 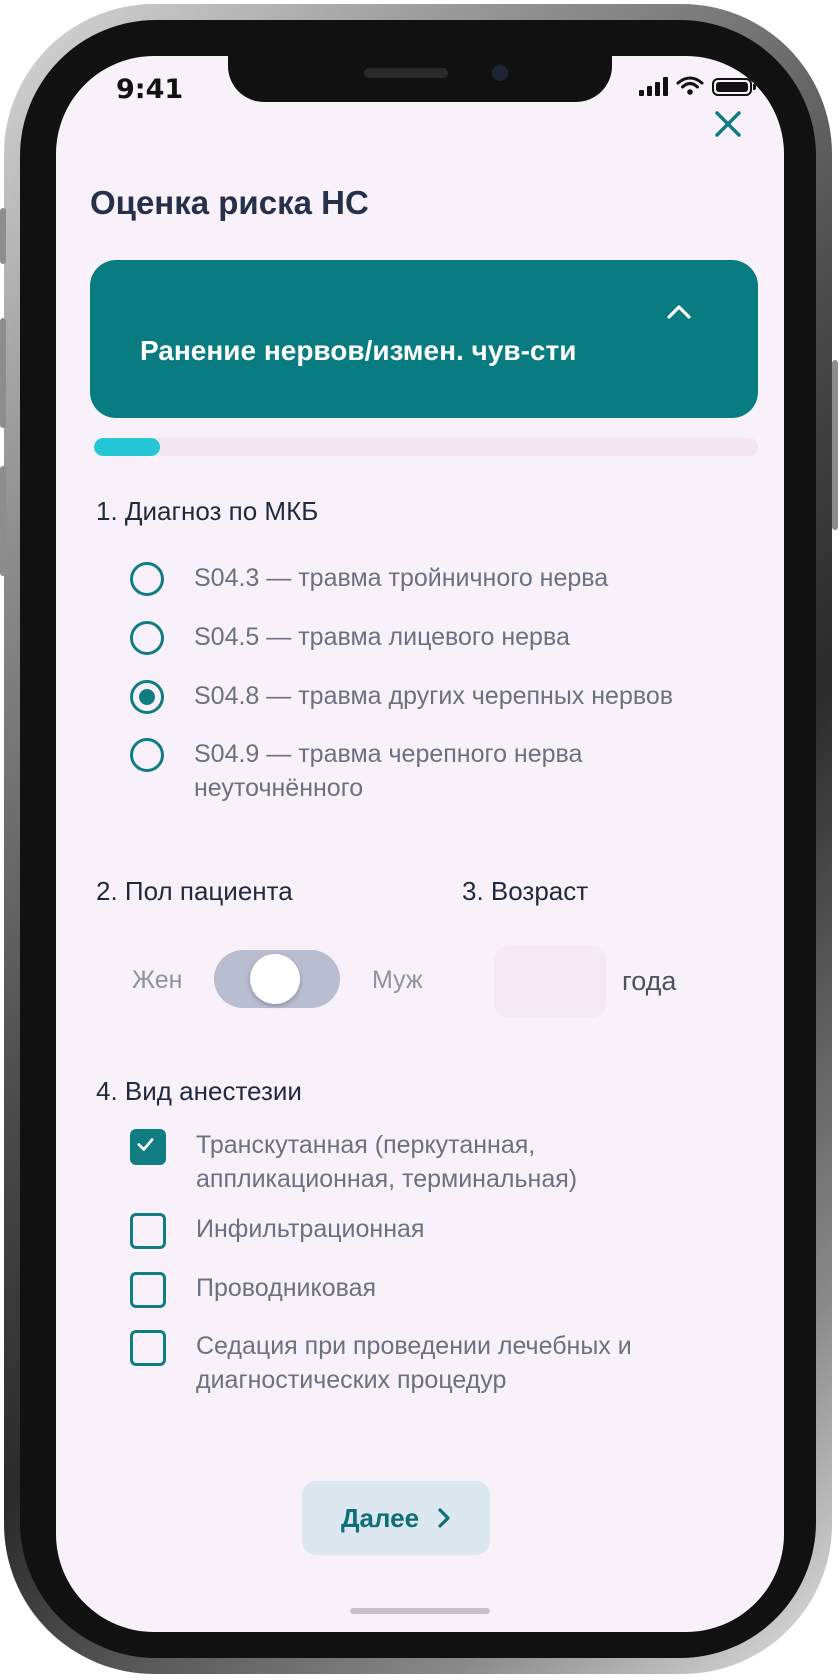 What do you see at coordinates (500, 73) in the screenshot?
I see `front-camera` at bounding box center [500, 73].